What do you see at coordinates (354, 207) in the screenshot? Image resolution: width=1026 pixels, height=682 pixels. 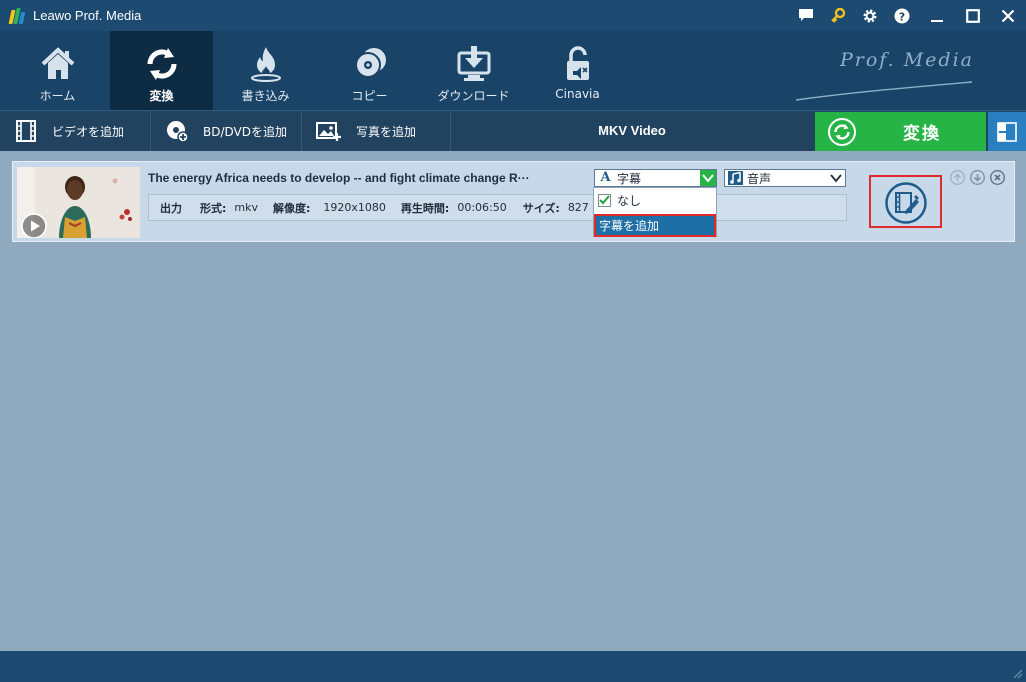 I see `resolution-value: 1920x1080` at bounding box center [354, 207].